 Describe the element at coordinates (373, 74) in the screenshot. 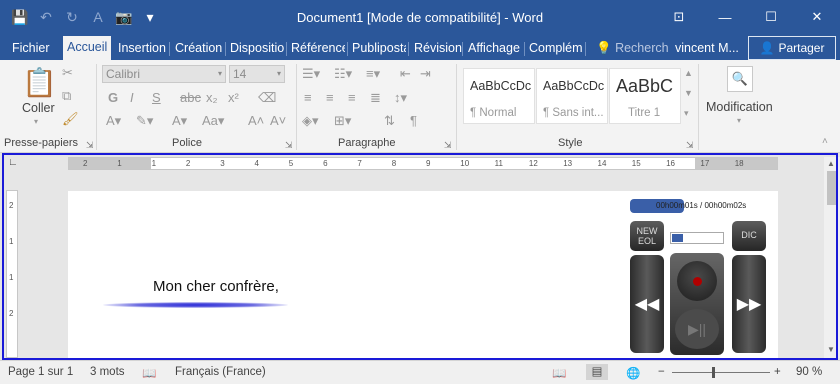

I see `multilevel-list-icon: ≡▾` at that location.